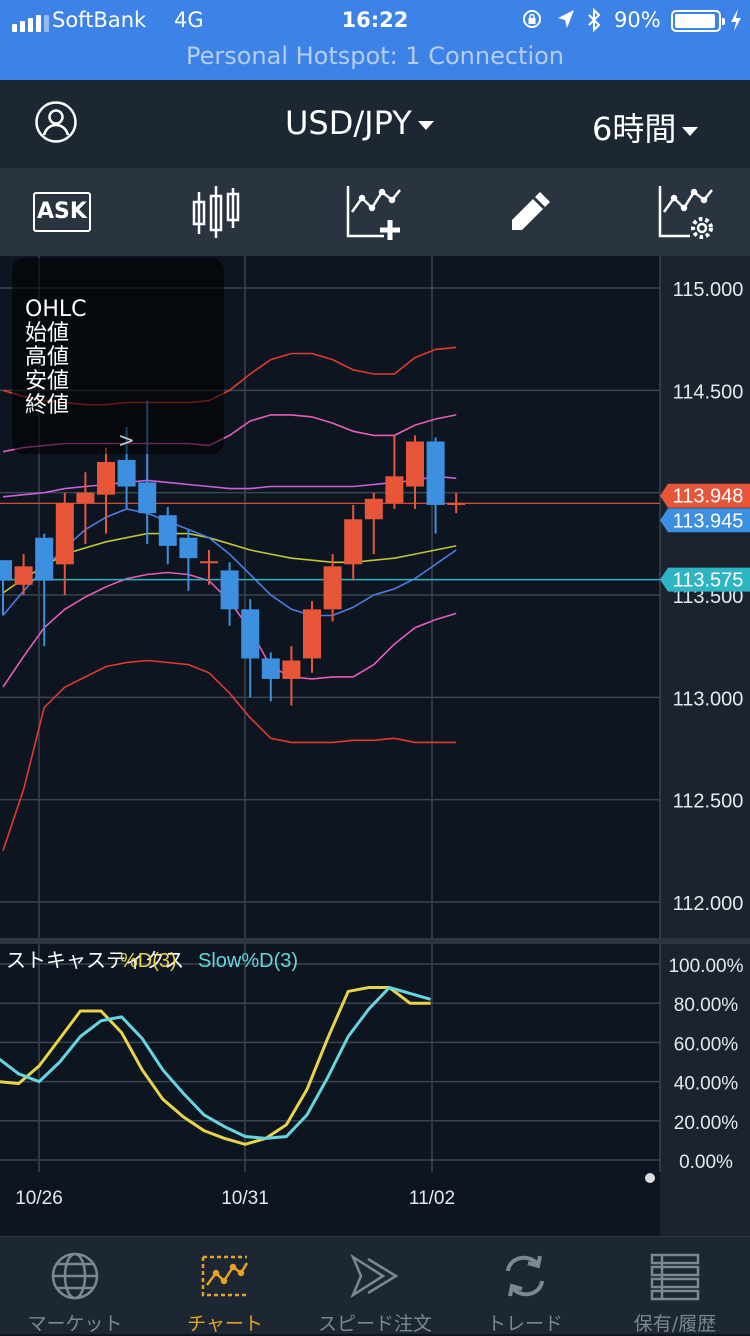 Image resolution: width=750 pixels, height=1336 pixels. I want to click on ohlc-panel: OHLC 始値 高値 安値 終値 >, so click(118, 356).